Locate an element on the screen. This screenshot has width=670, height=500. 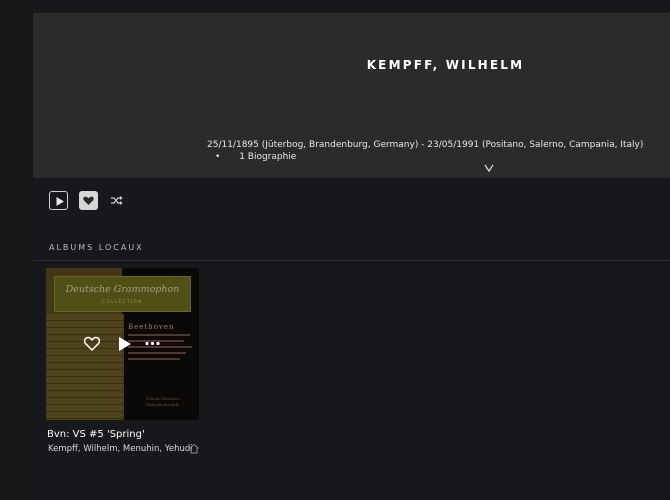
heart-outline-icon is located at coordinates (92, 343).